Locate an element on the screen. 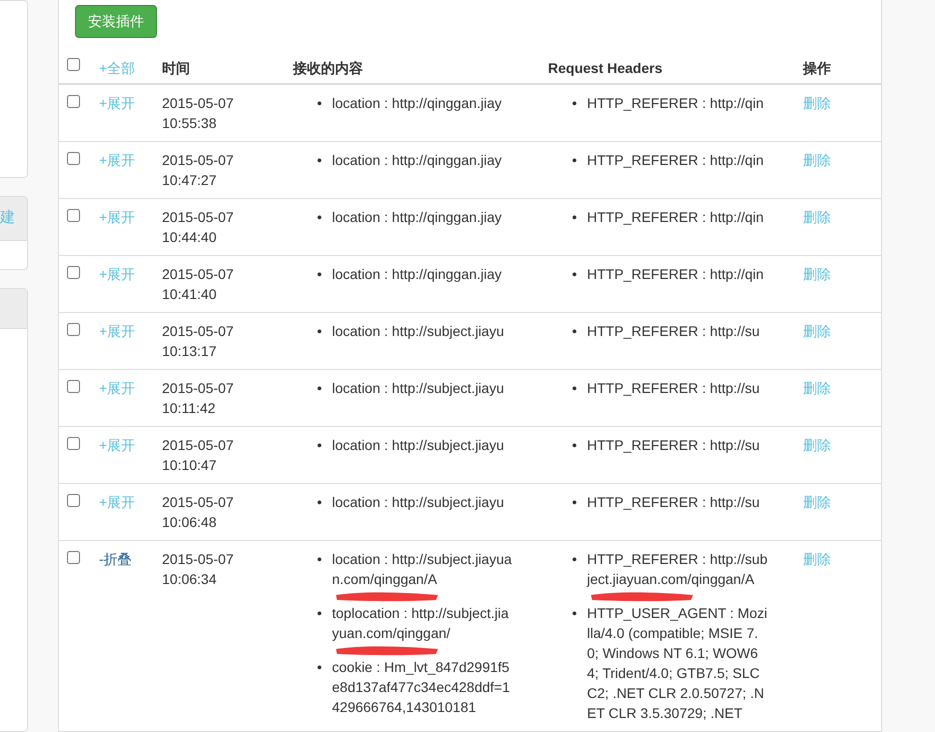  select-all-checkbox is located at coordinates (73, 64).